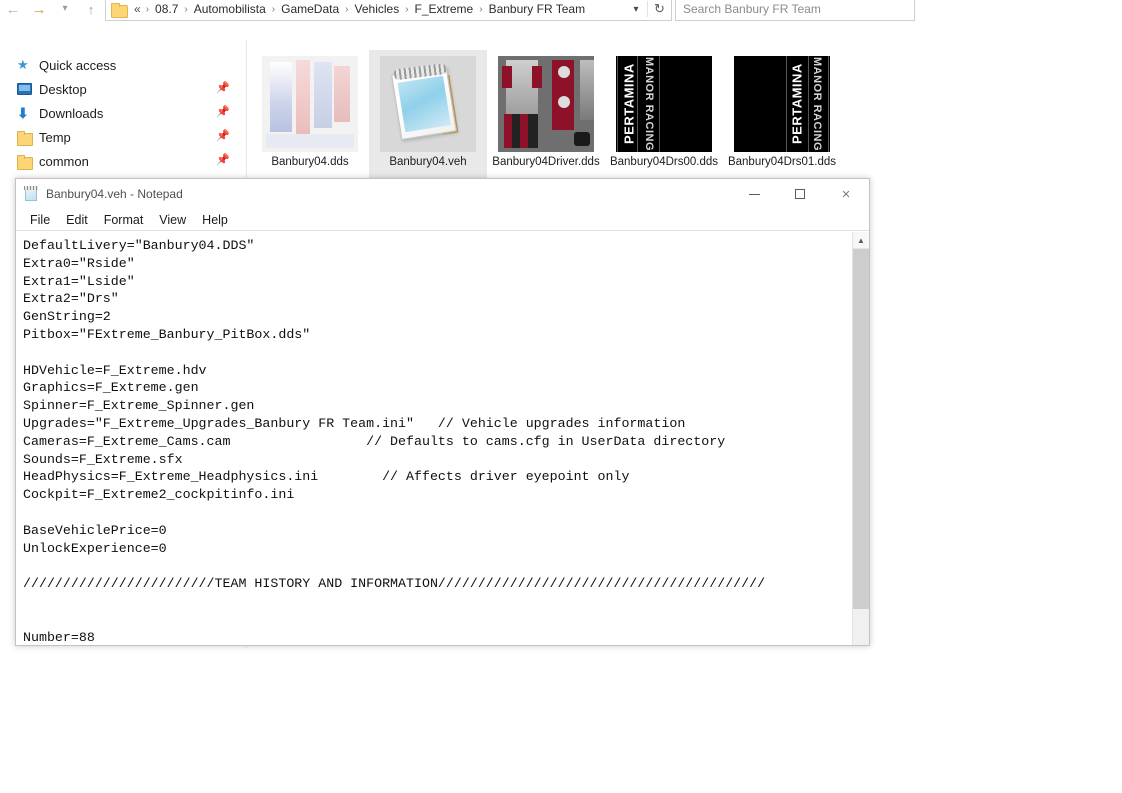 The height and width of the screenshot is (793, 1122). I want to click on file-item: Banbury04.dds, so click(310, 123).